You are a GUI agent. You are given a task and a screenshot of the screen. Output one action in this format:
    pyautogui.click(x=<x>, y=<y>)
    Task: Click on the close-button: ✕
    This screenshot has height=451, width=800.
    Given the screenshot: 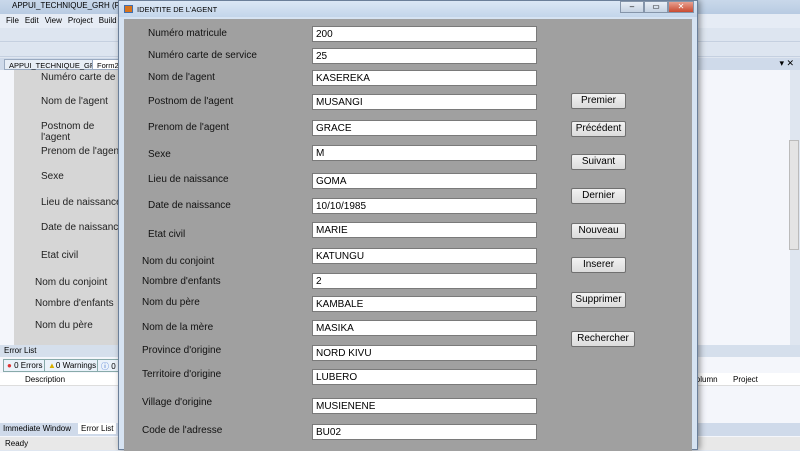 What is the action you would take?
    pyautogui.click(x=681, y=7)
    